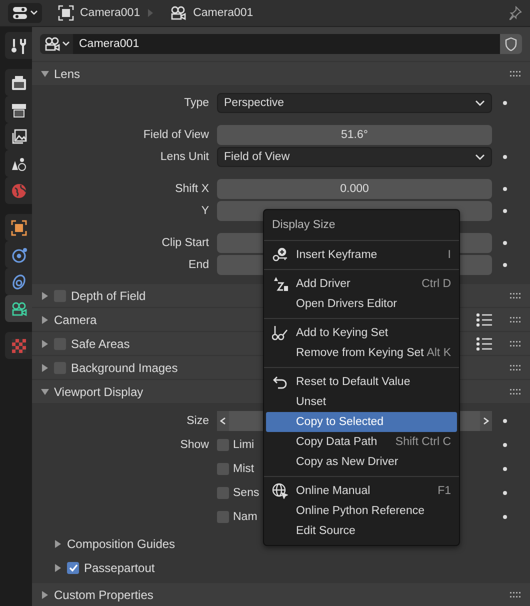  What do you see at coordinates (243, 445) in the screenshot?
I see `checkbox-label: Limi` at bounding box center [243, 445].